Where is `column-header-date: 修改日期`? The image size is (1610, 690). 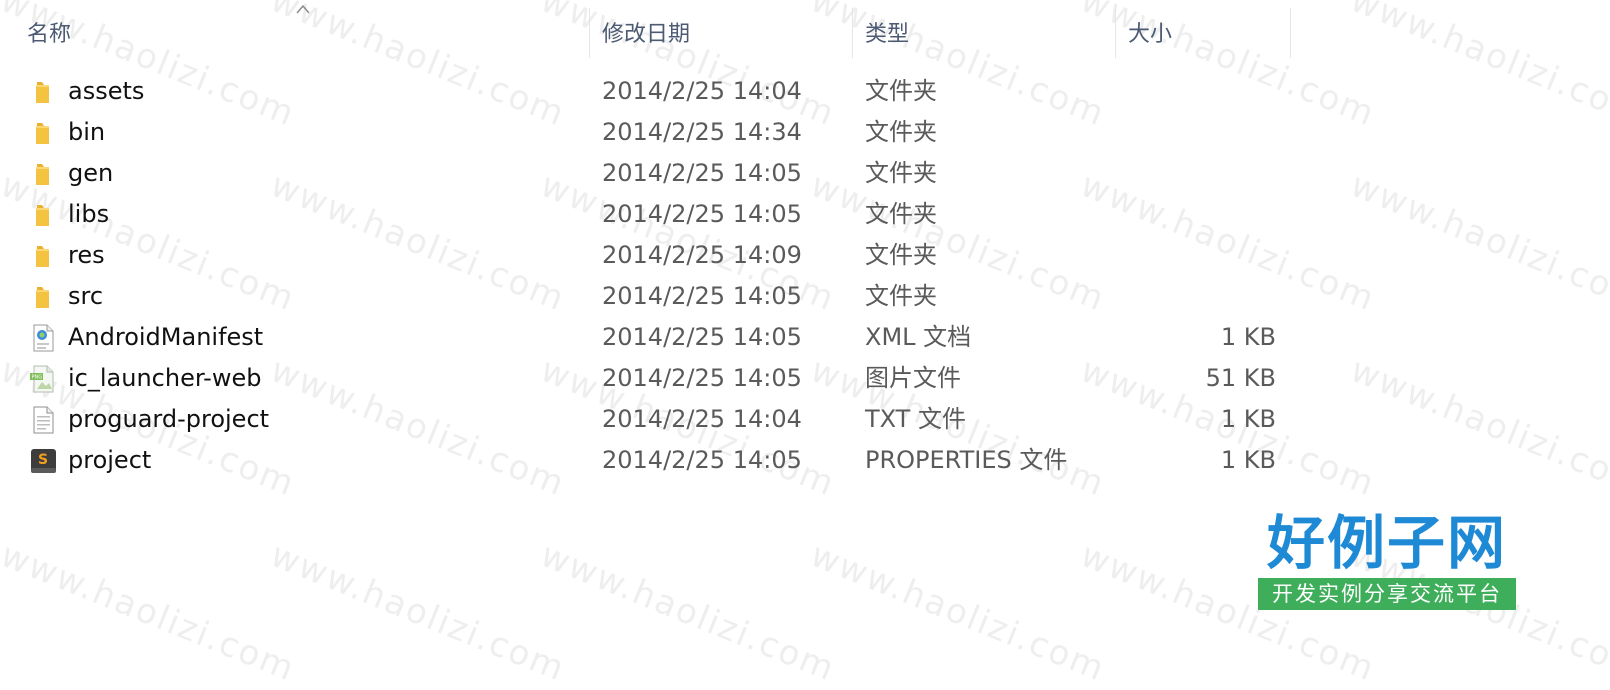
column-header-date: 修改日期 is located at coordinates (646, 35).